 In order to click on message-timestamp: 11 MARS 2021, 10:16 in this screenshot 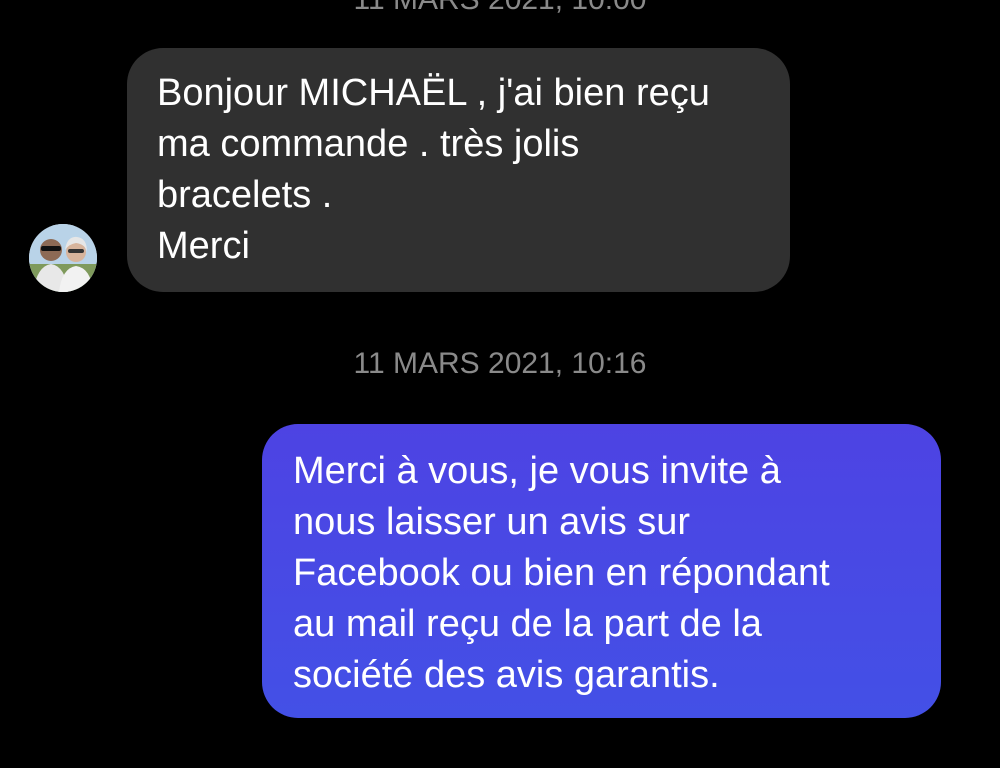, I will do `click(500, 363)`.